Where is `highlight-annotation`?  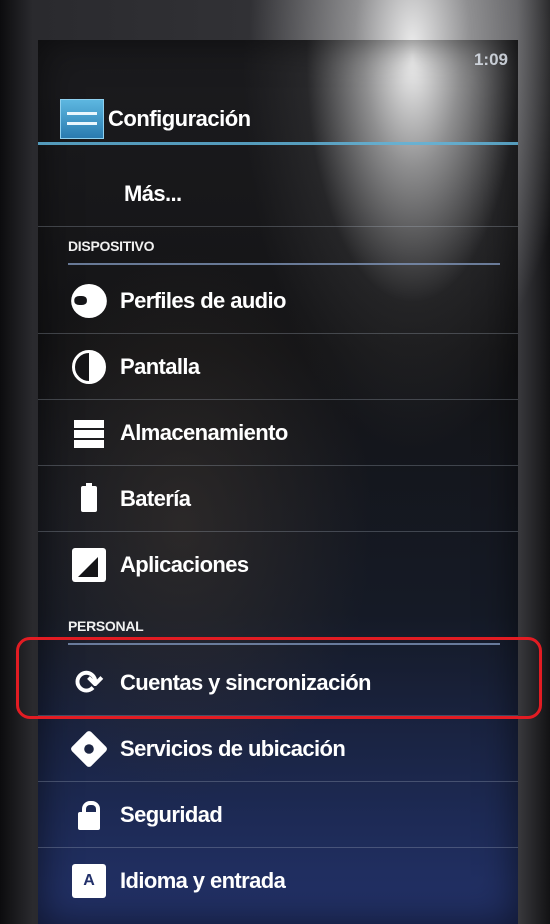
highlight-annotation is located at coordinates (279, 678).